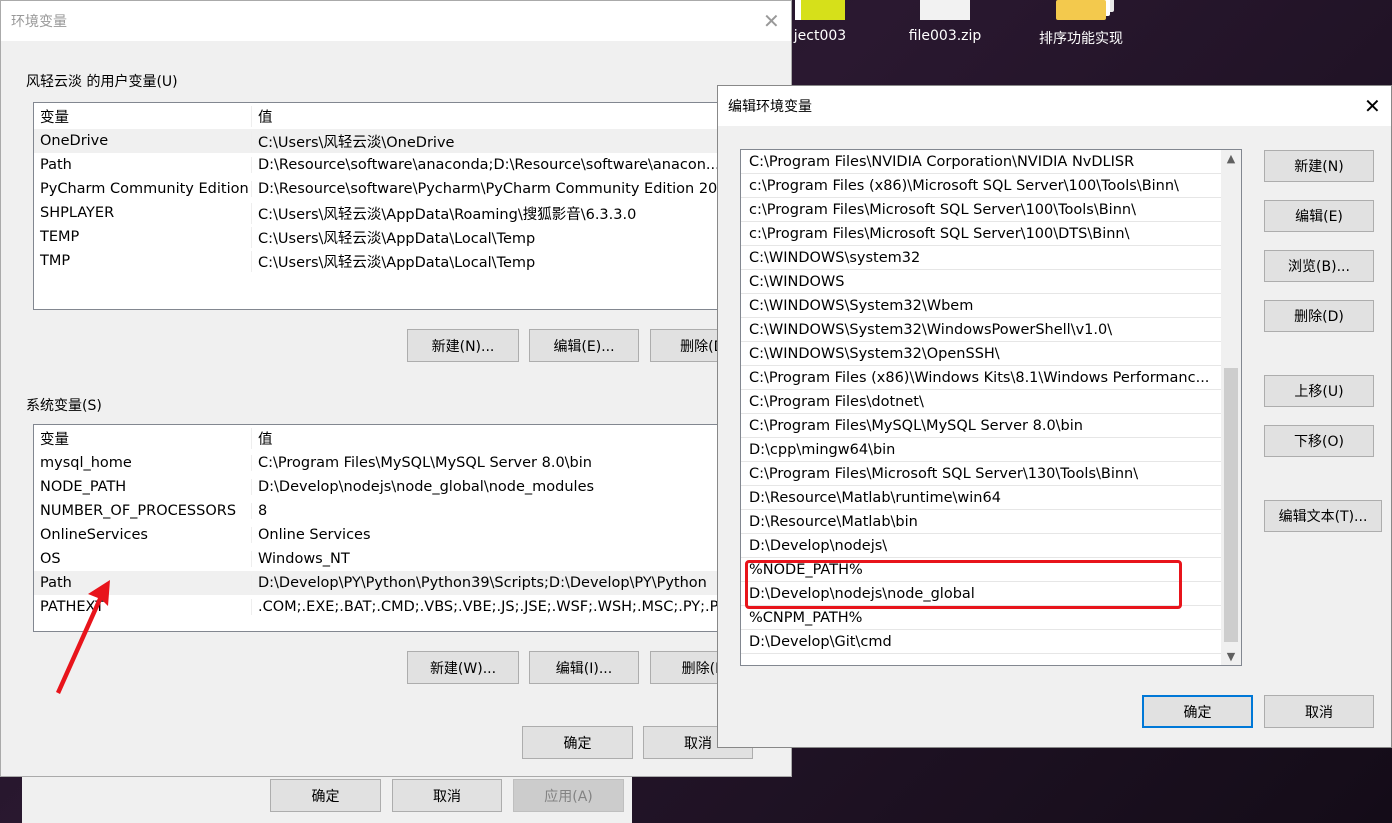 The height and width of the screenshot is (823, 1392). Describe the element at coordinates (447, 795) in the screenshot. I see `properties-cancel-button: 取消` at that location.